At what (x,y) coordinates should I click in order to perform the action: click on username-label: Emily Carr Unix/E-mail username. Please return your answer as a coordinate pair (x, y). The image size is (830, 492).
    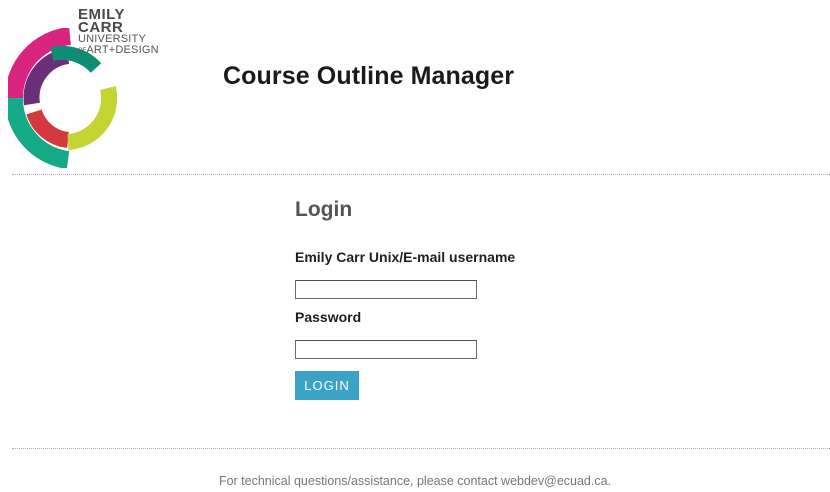
    Looking at the image, I should click on (405, 257).